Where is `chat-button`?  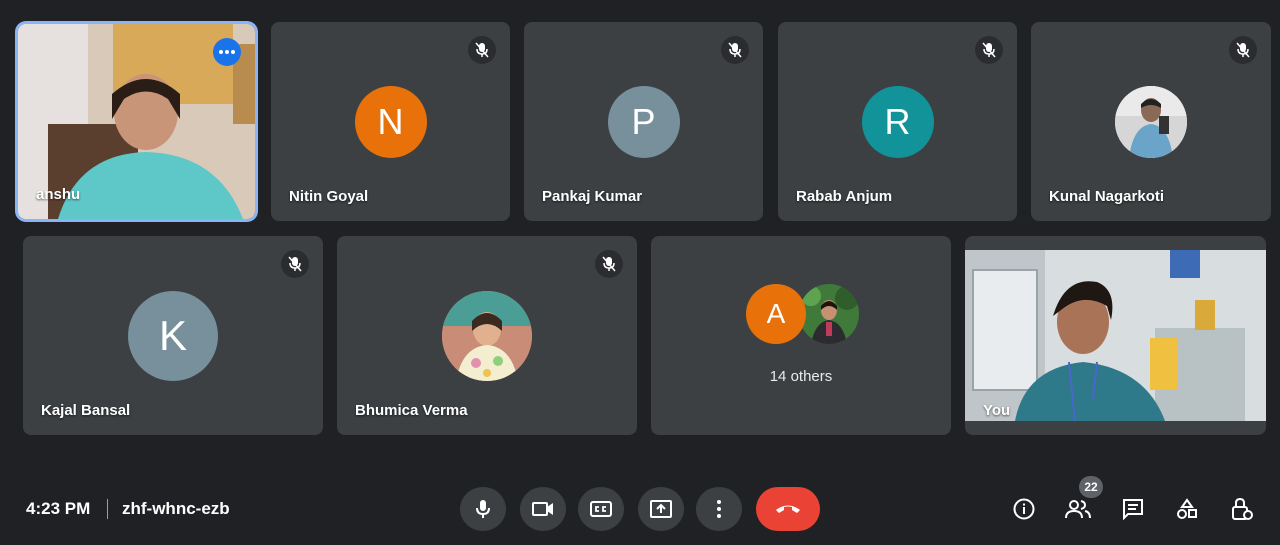
chat-button is located at coordinates (1133, 509).